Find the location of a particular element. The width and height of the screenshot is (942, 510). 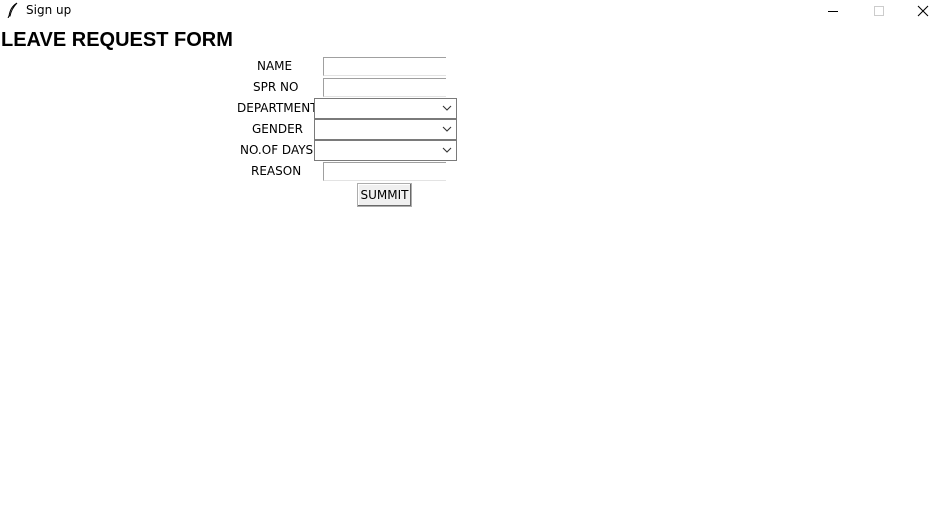

submit-button: SUMMIT is located at coordinates (384, 195).